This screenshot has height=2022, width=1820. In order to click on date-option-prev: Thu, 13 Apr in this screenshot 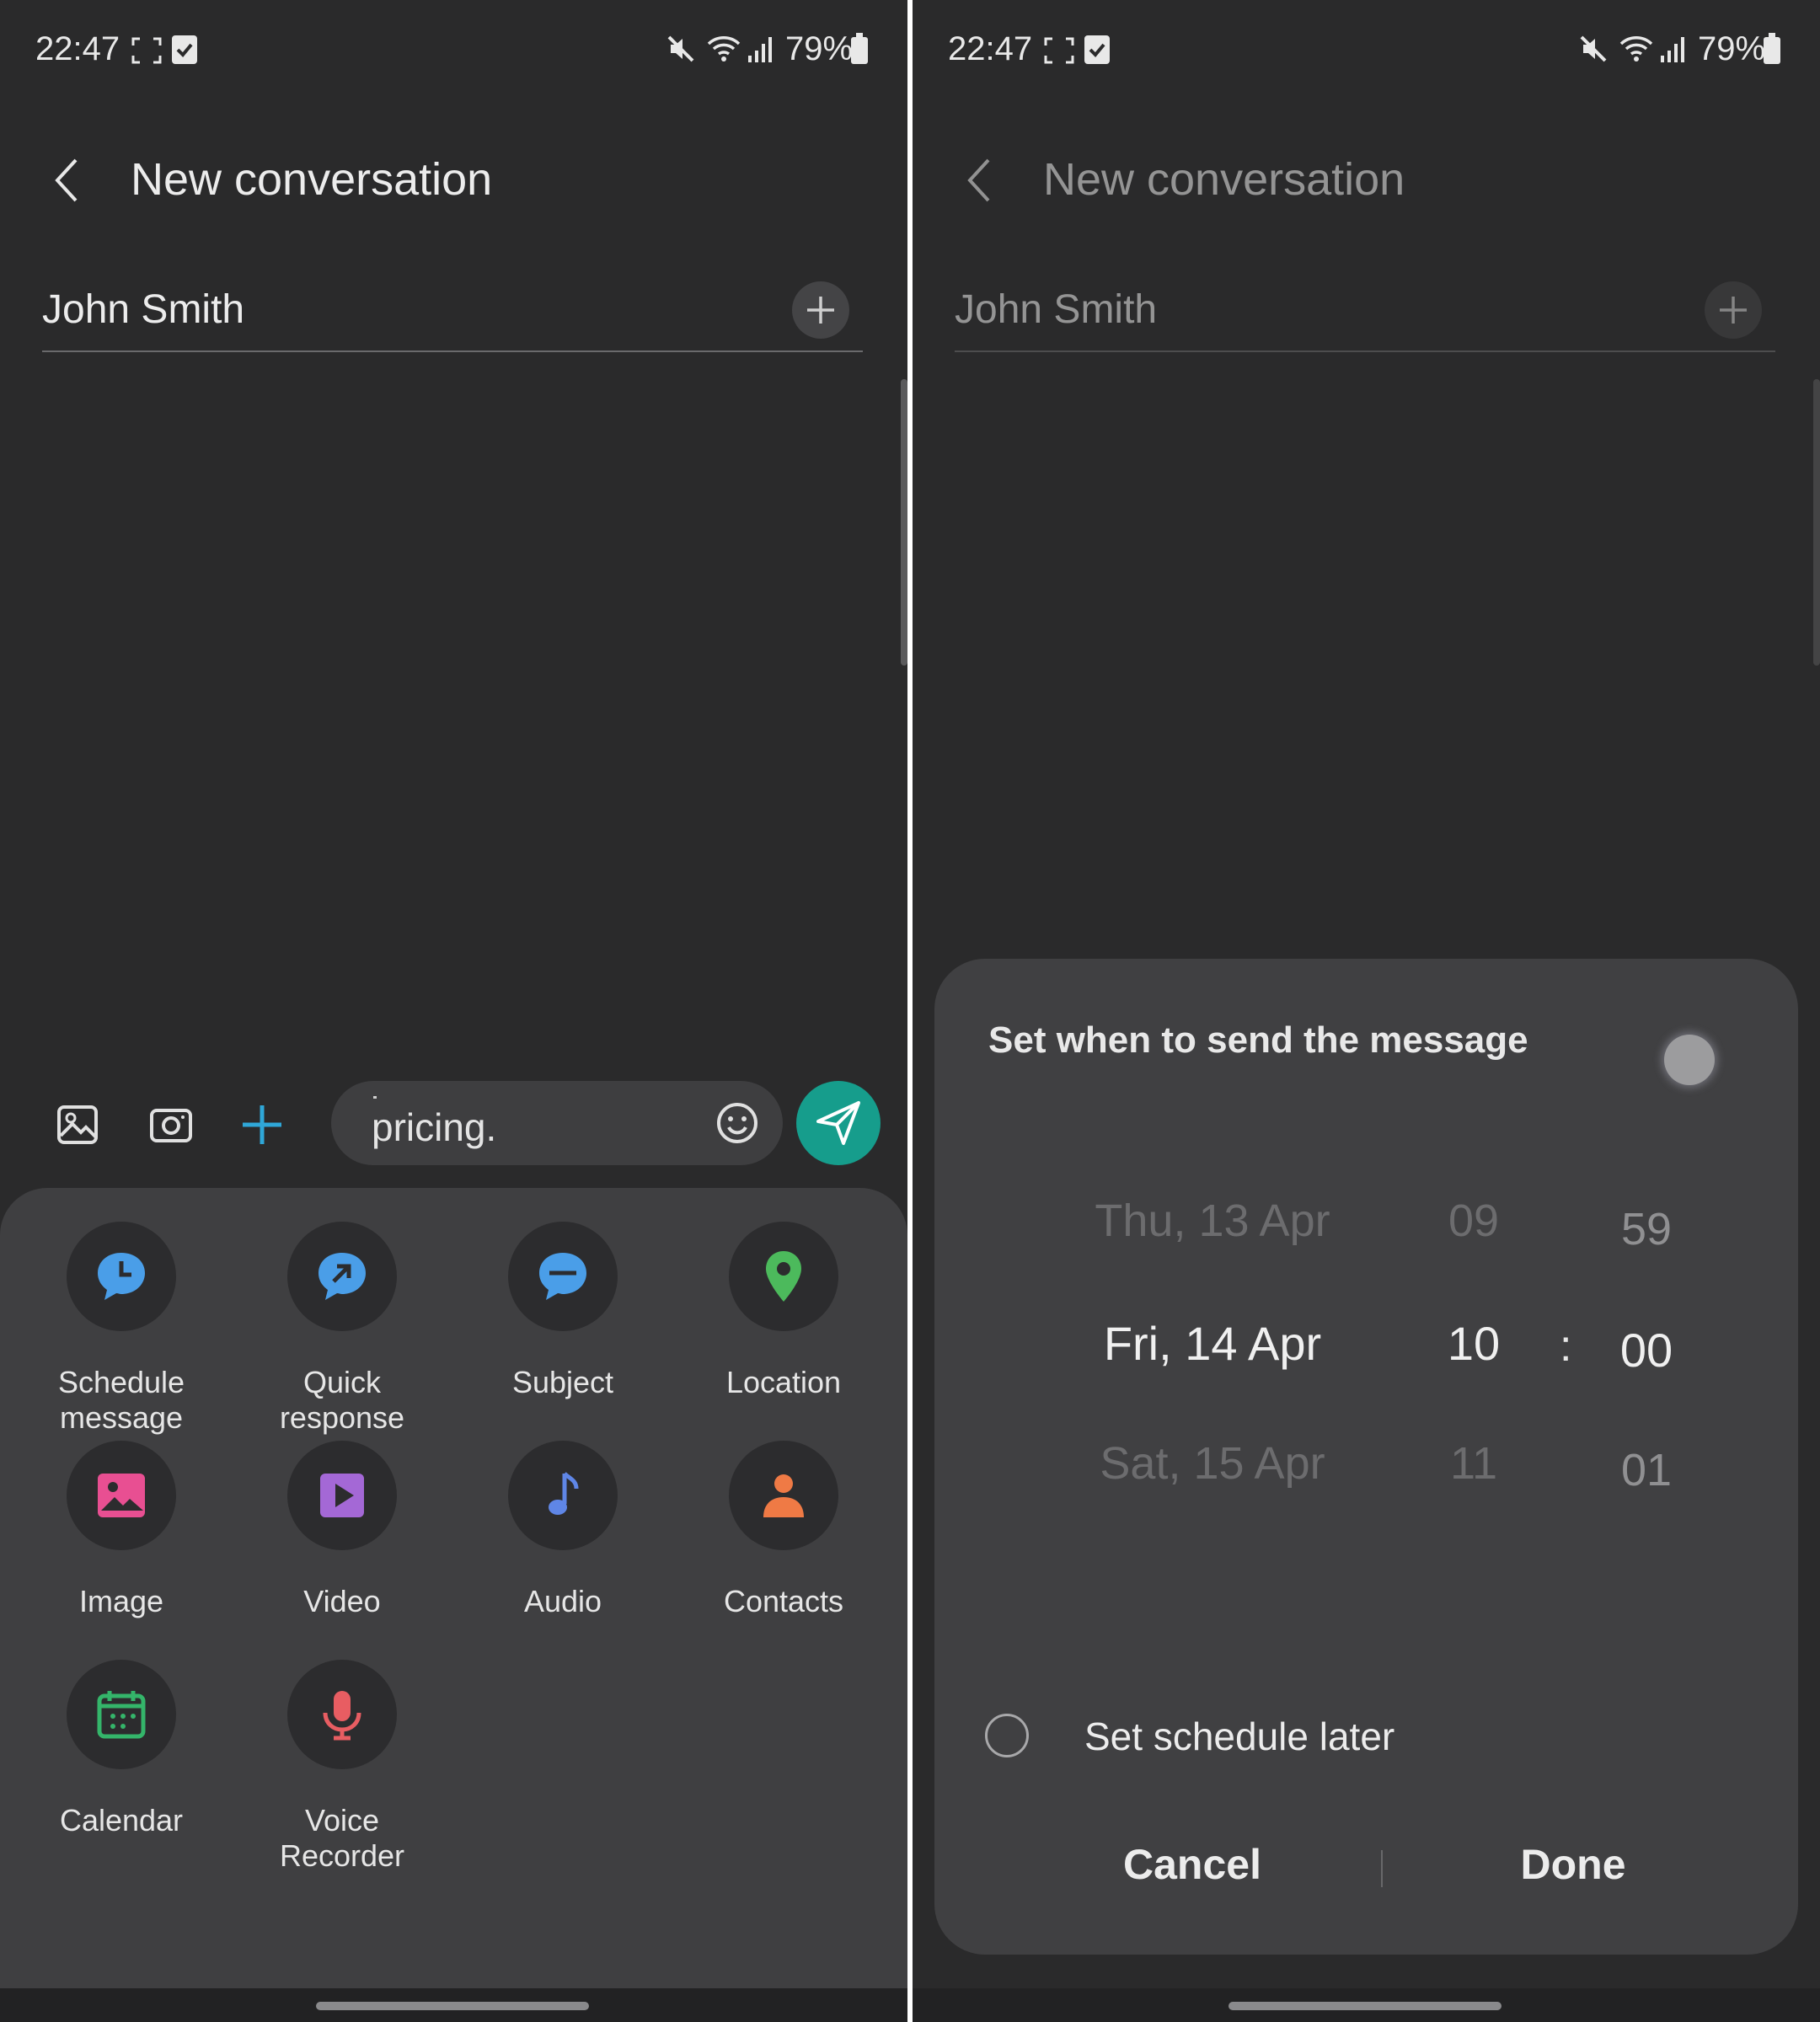, I will do `click(1212, 1221)`.